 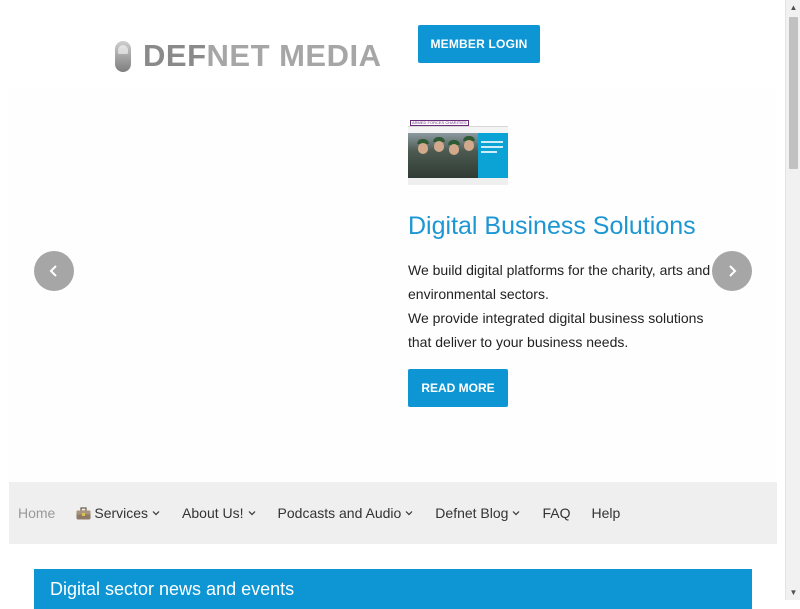 I want to click on logo-wordmark: DEFNET MEDIA, so click(x=262, y=55).